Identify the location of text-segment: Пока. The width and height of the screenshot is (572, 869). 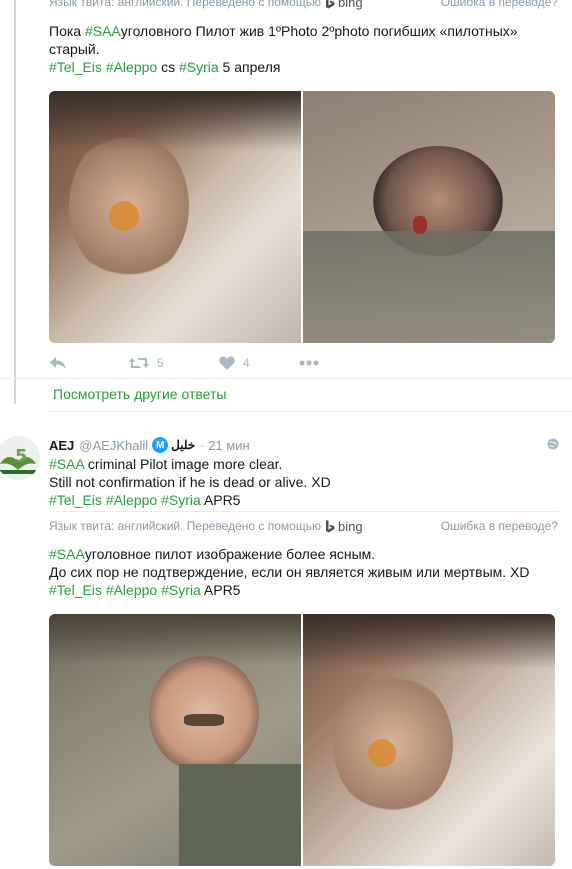
(67, 31).